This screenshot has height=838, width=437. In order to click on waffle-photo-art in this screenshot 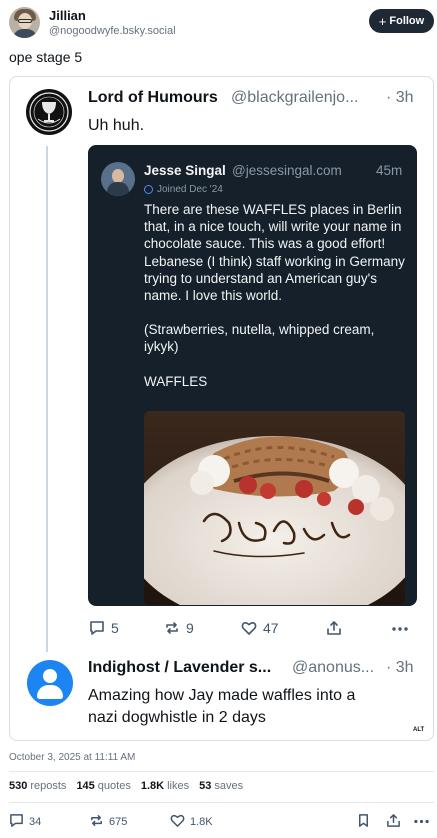, I will do `click(274, 508)`.